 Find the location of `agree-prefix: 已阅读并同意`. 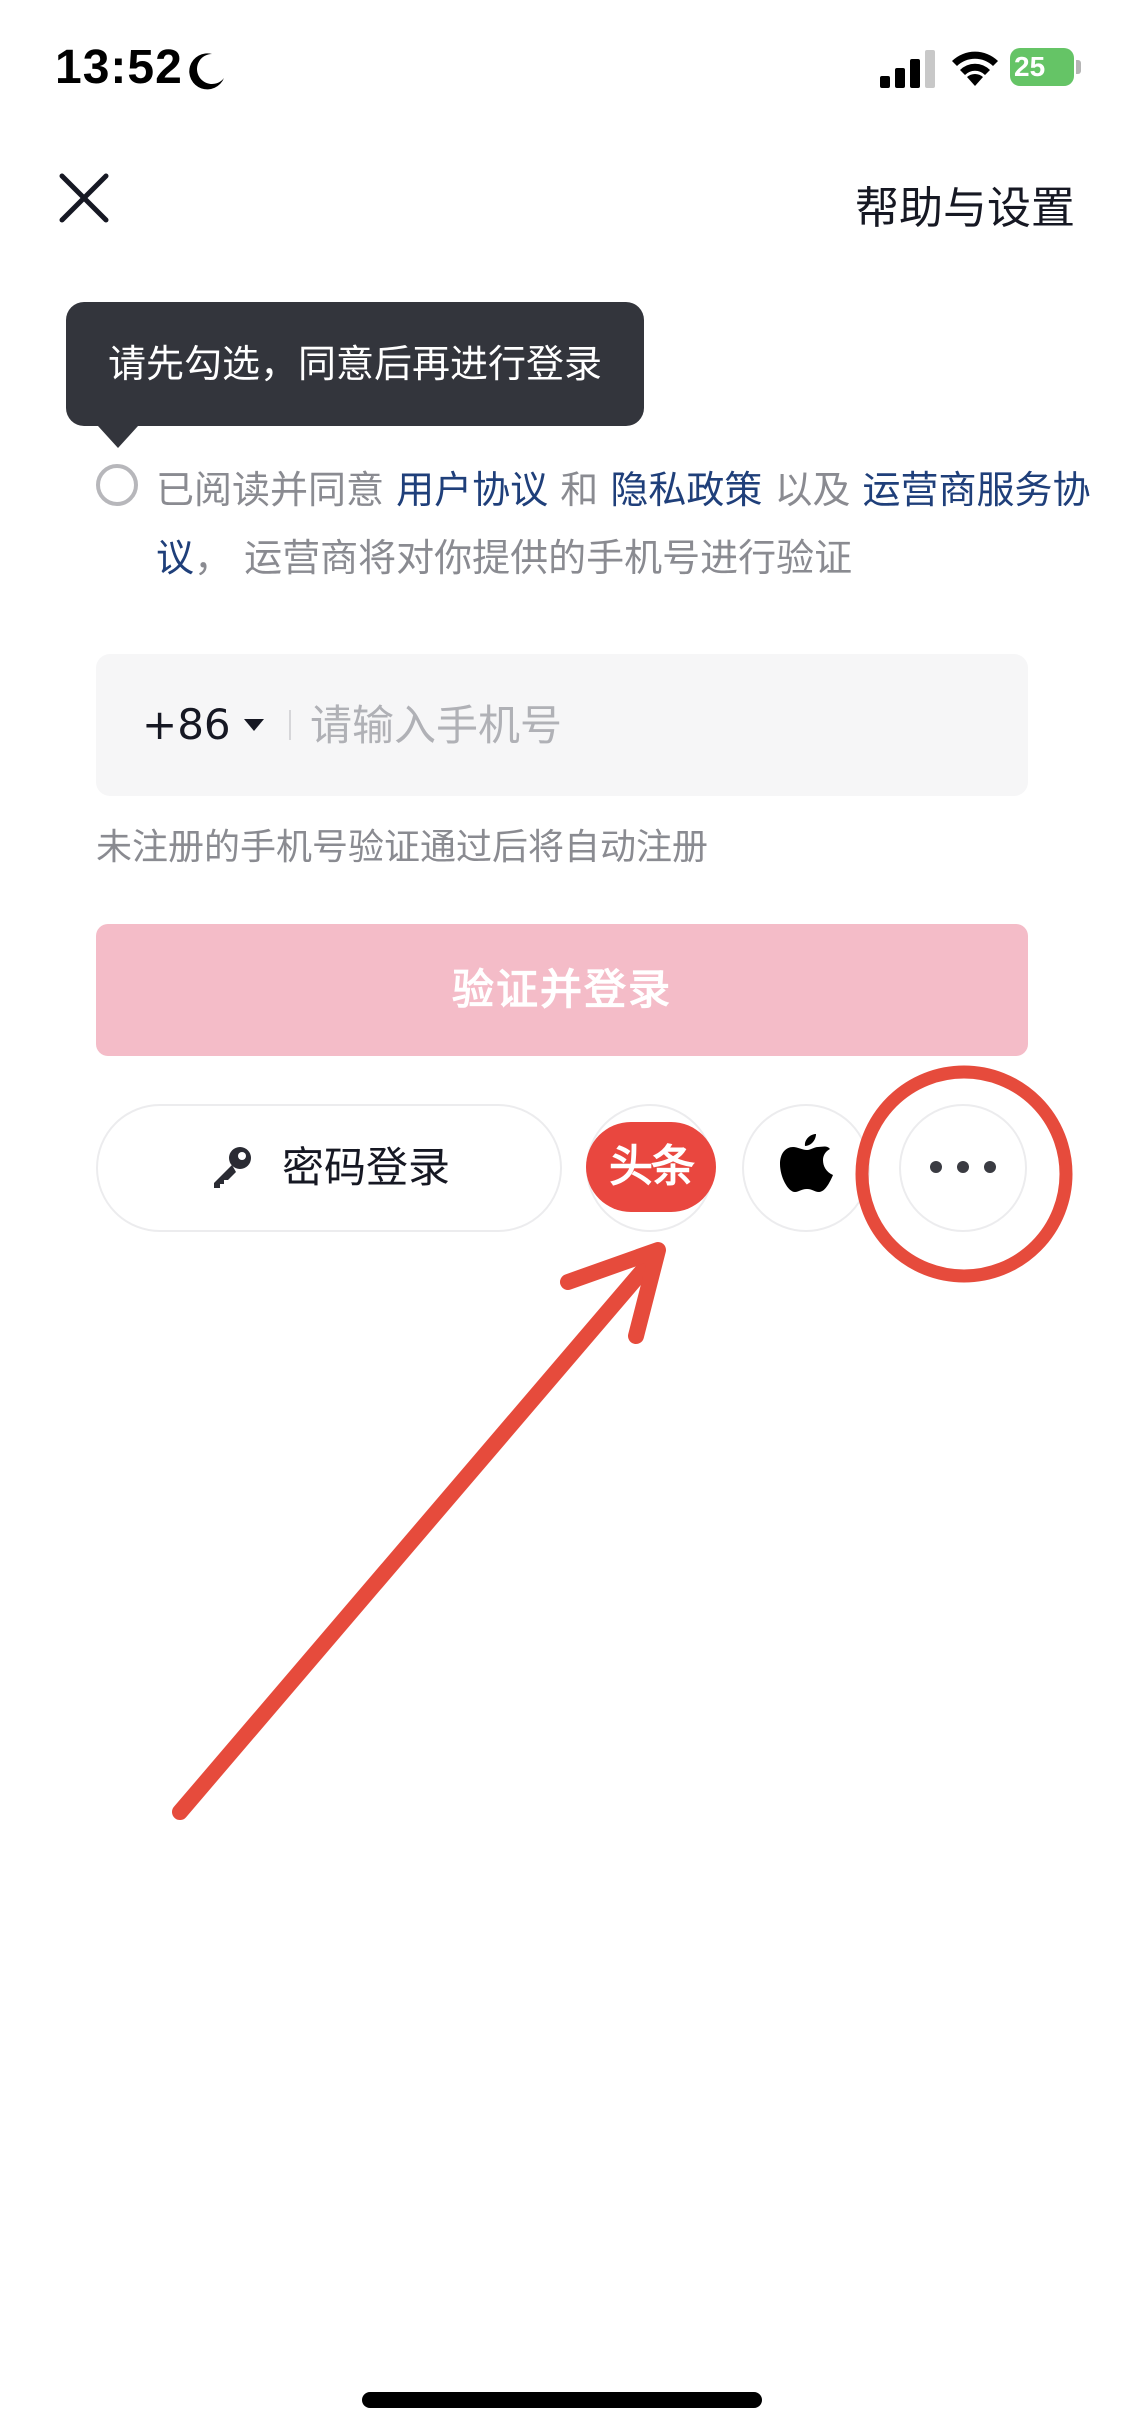

agree-prefix: 已阅读并同意 is located at coordinates (270, 490).